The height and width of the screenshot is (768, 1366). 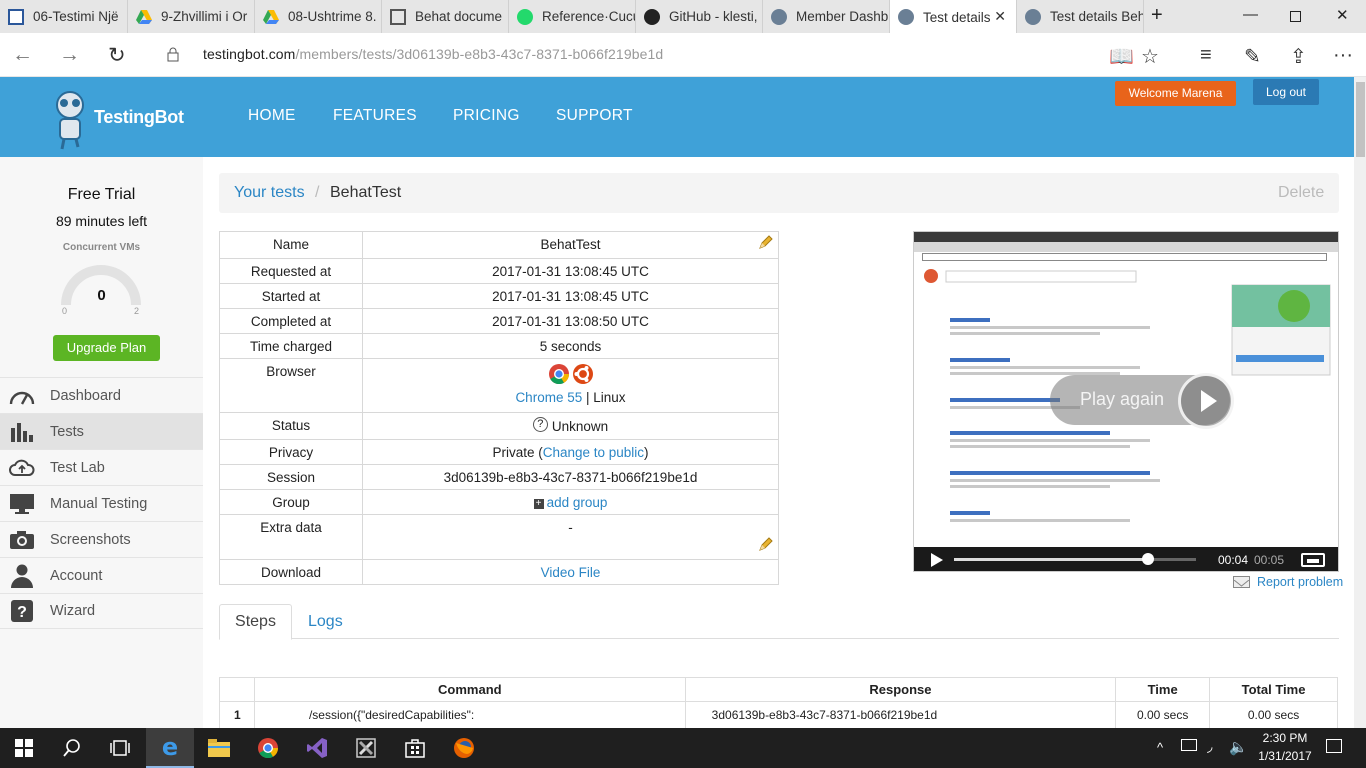 I want to click on plus-icon: +, so click(x=538, y=504).